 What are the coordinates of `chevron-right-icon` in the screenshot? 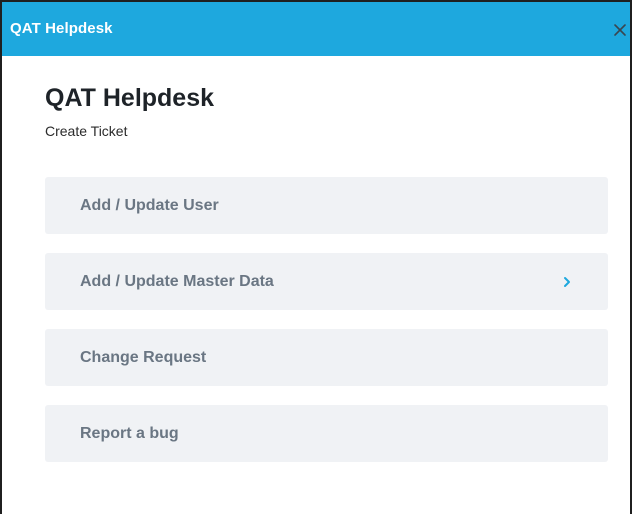 It's located at (567, 282).